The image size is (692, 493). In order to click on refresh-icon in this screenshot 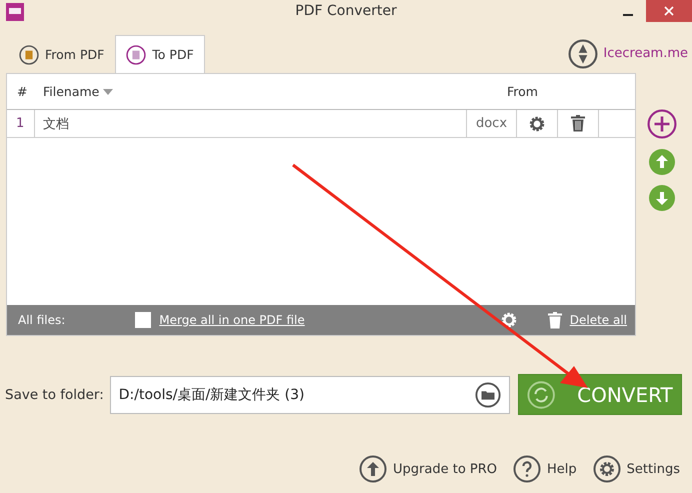, I will do `click(541, 395)`.